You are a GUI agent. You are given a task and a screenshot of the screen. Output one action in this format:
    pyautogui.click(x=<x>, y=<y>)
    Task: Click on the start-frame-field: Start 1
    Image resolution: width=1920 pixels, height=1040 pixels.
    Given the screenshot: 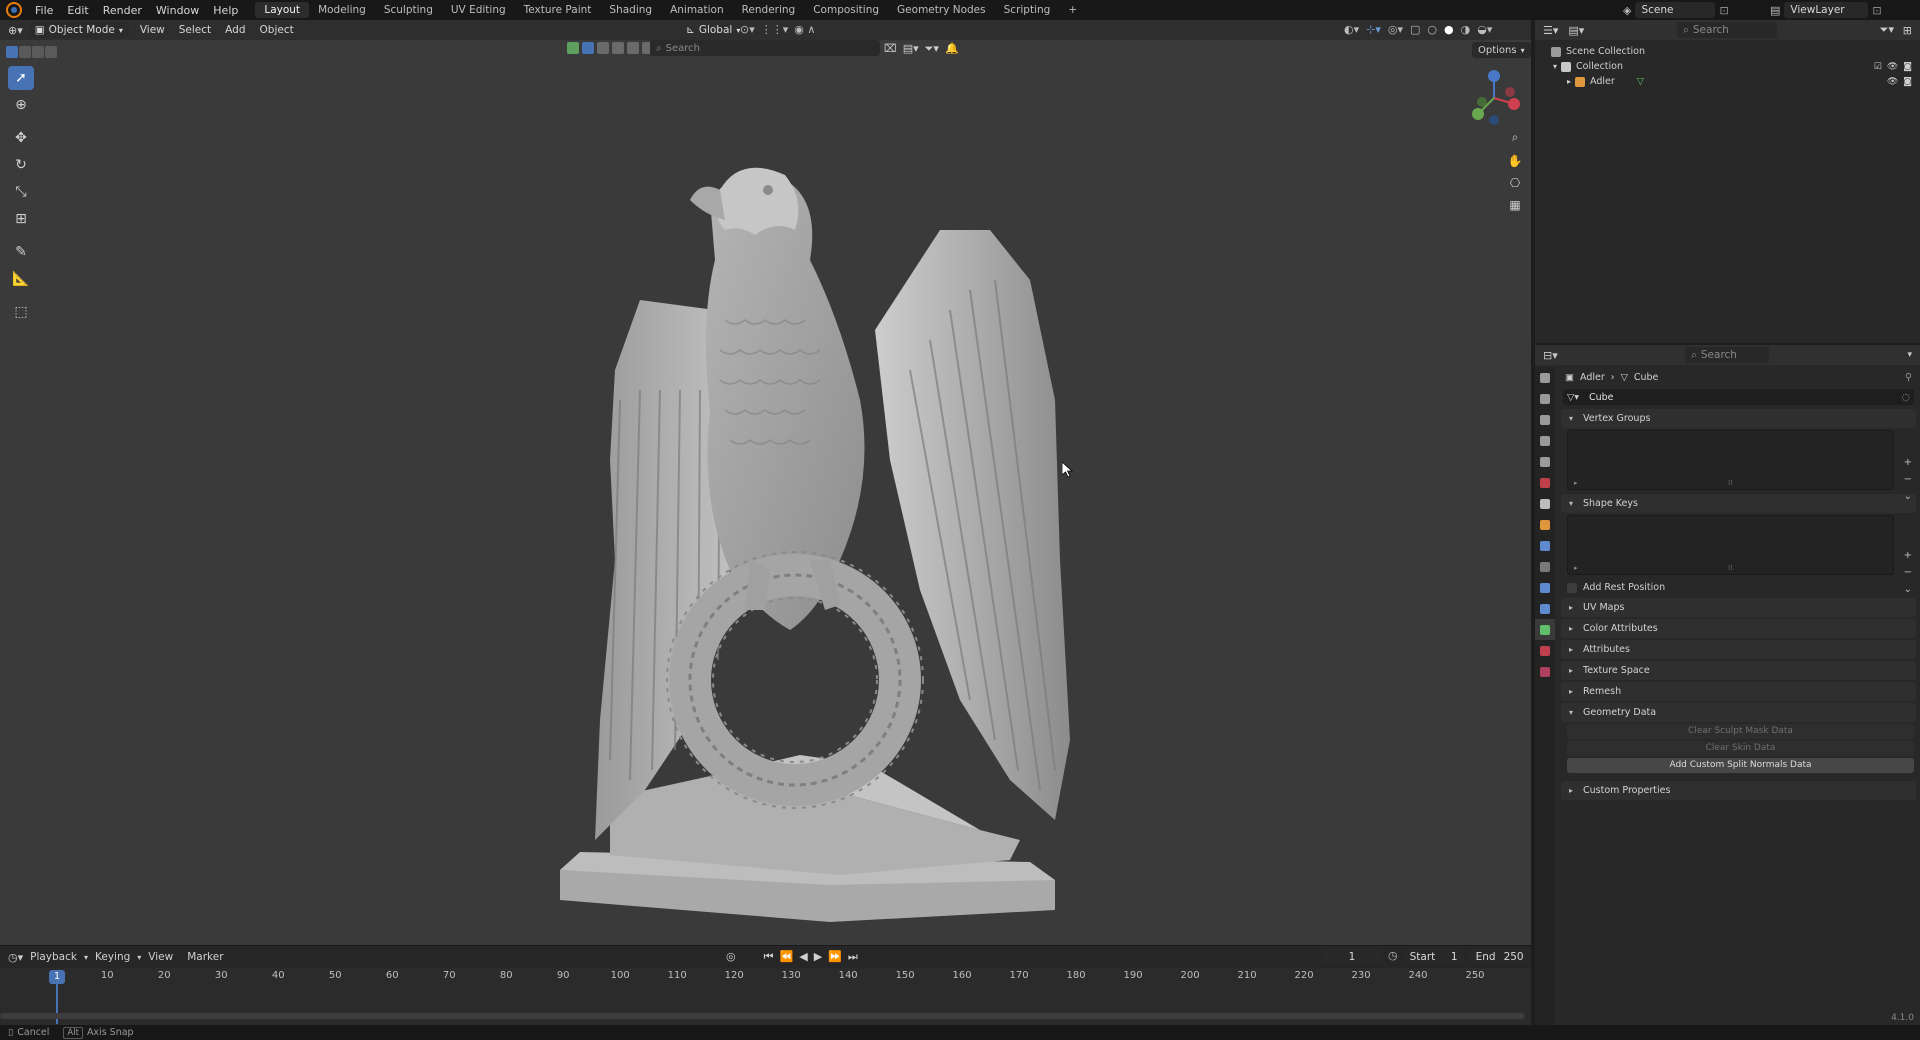 What is the action you would take?
    pyautogui.click(x=1433, y=956)
    